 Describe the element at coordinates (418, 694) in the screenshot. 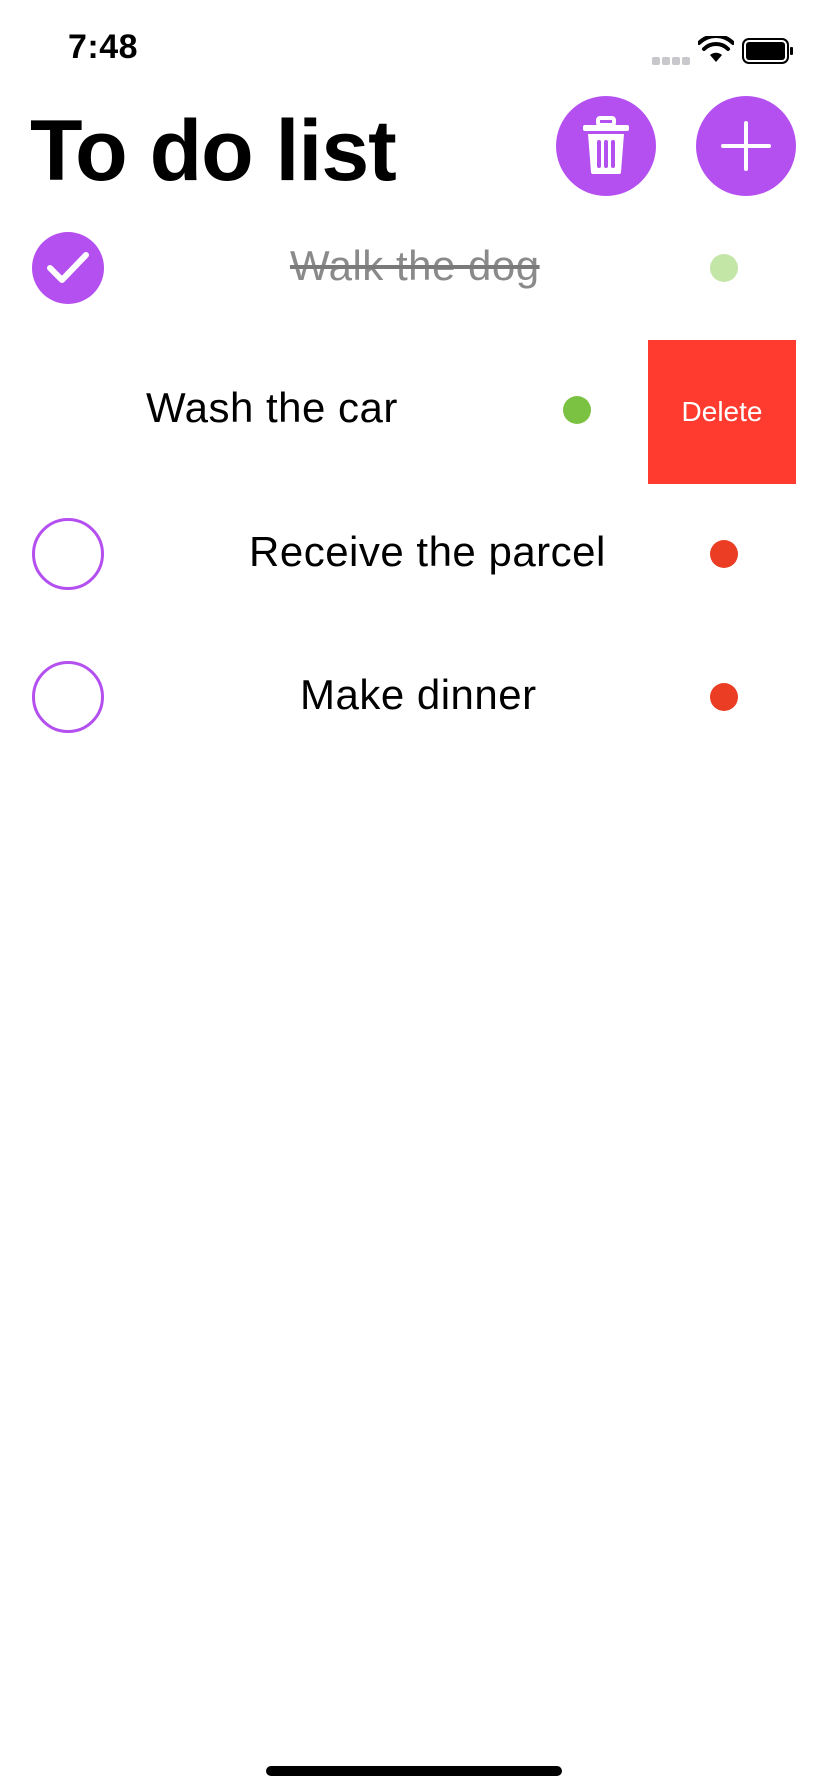

I see `task-label: Make dinner` at that location.